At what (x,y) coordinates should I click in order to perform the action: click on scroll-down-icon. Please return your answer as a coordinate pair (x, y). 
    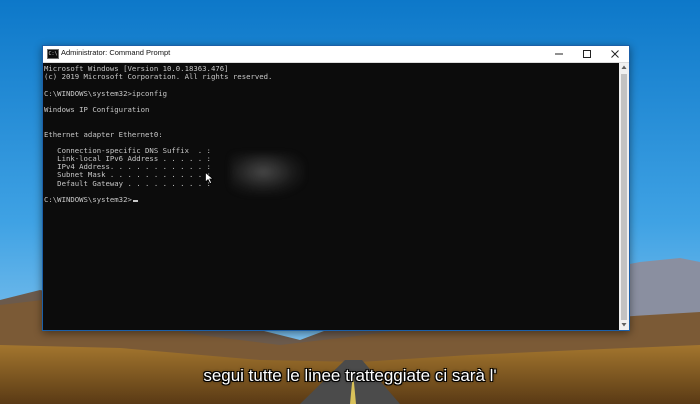
    Looking at the image, I should click on (624, 325).